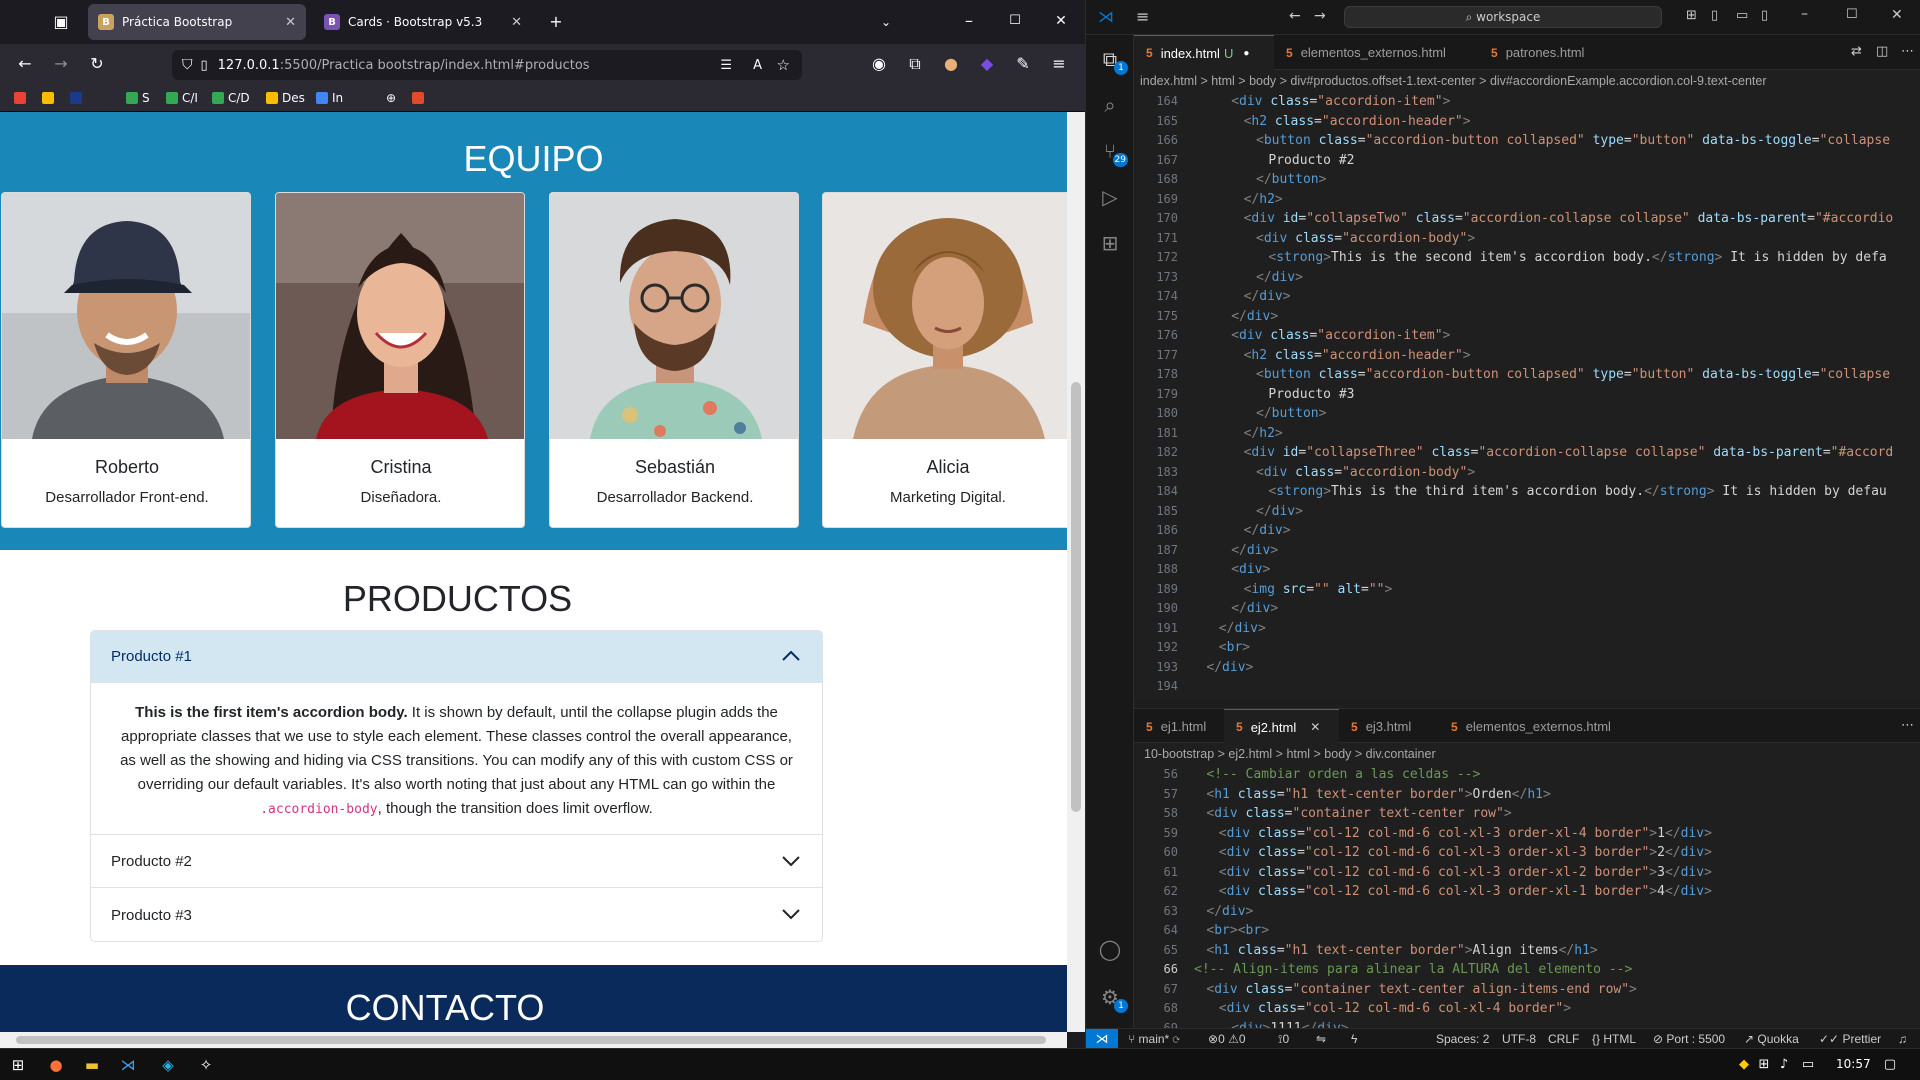 The image size is (1920, 1080). Describe the element at coordinates (556, 22) in the screenshot. I see `new-tab-icon: +` at that location.